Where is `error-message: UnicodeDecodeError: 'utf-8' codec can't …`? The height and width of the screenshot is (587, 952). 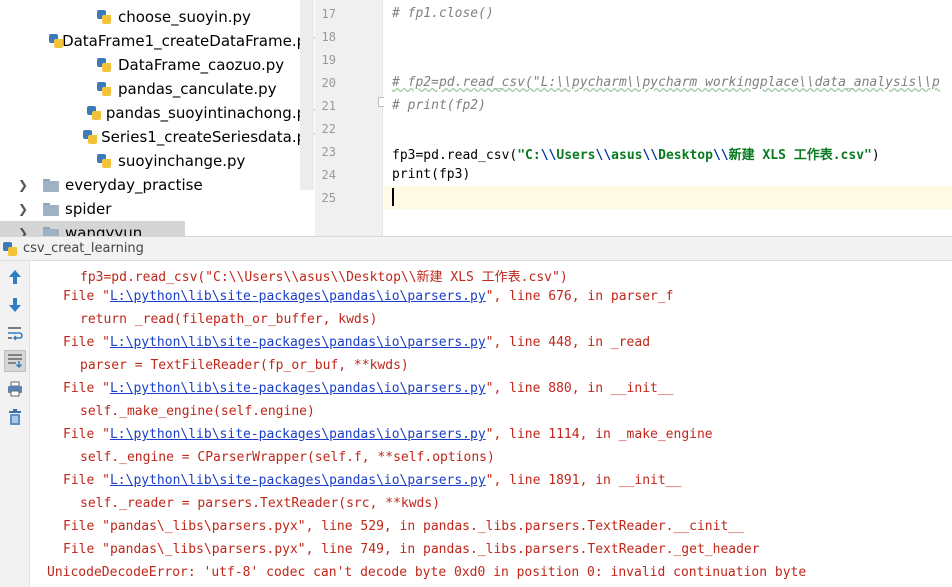 error-message: UnicodeDecodeError: 'utf-8' codec can't … is located at coordinates (427, 572).